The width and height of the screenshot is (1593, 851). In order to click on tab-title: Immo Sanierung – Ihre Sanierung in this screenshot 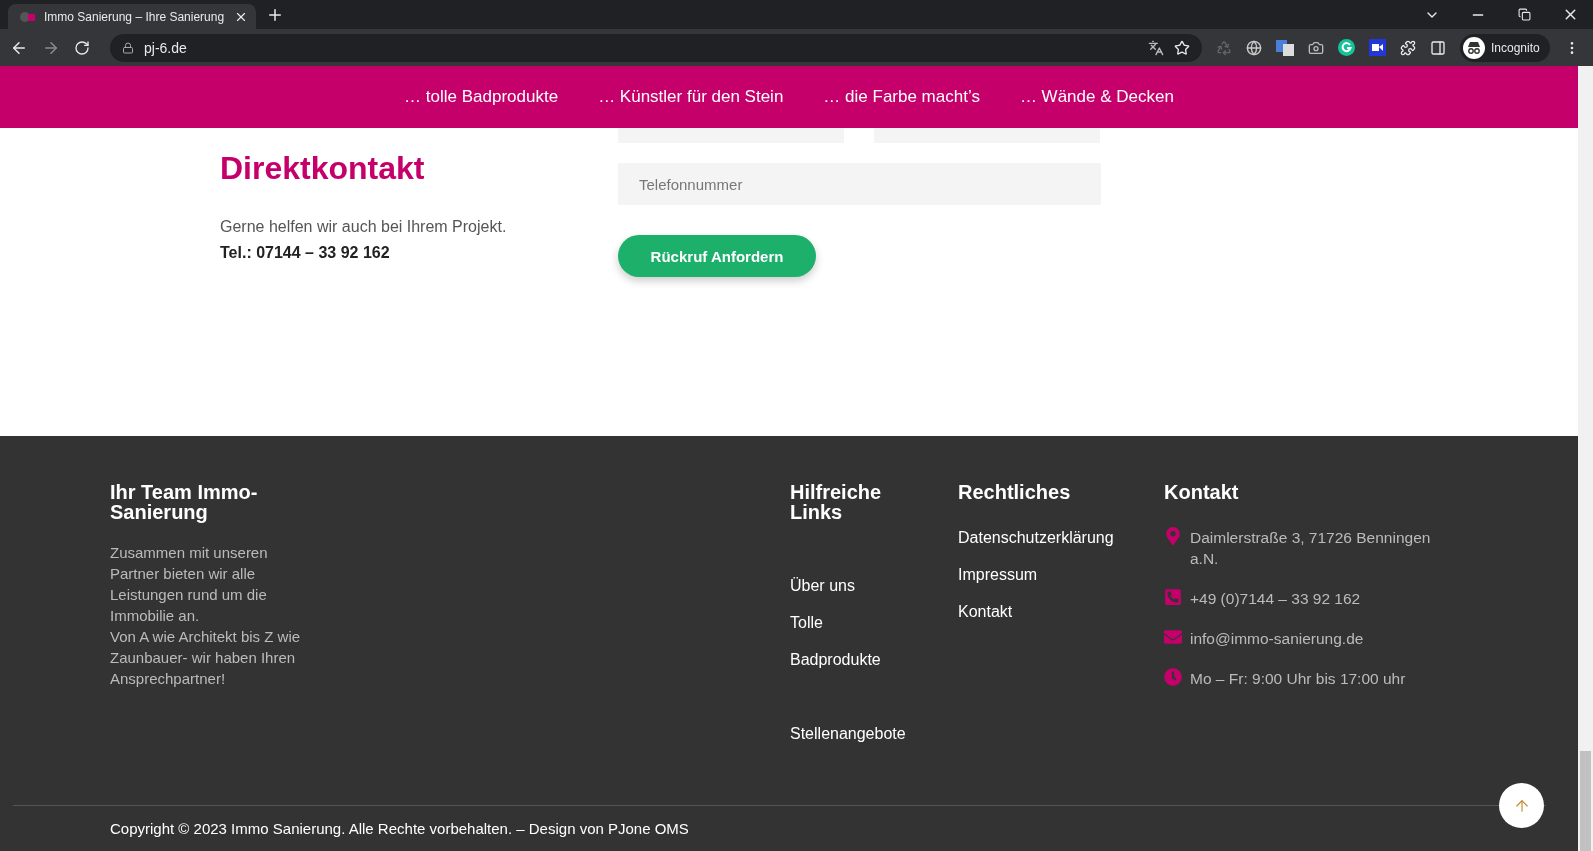, I will do `click(135, 16)`.